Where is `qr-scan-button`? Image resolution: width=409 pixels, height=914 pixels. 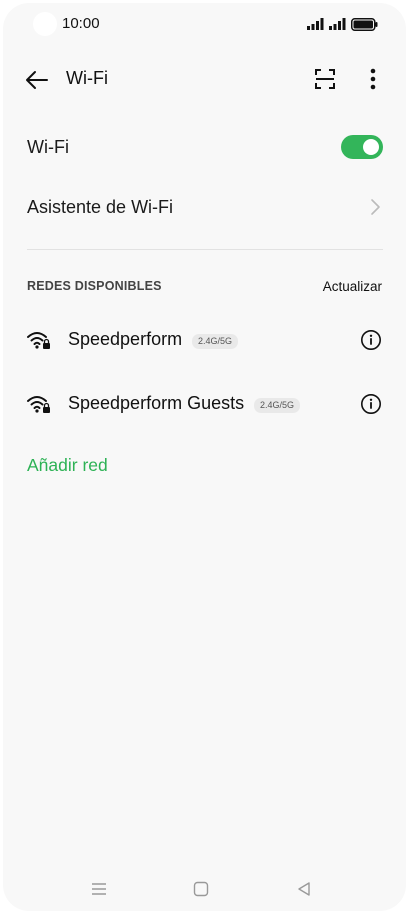 qr-scan-button is located at coordinates (325, 79).